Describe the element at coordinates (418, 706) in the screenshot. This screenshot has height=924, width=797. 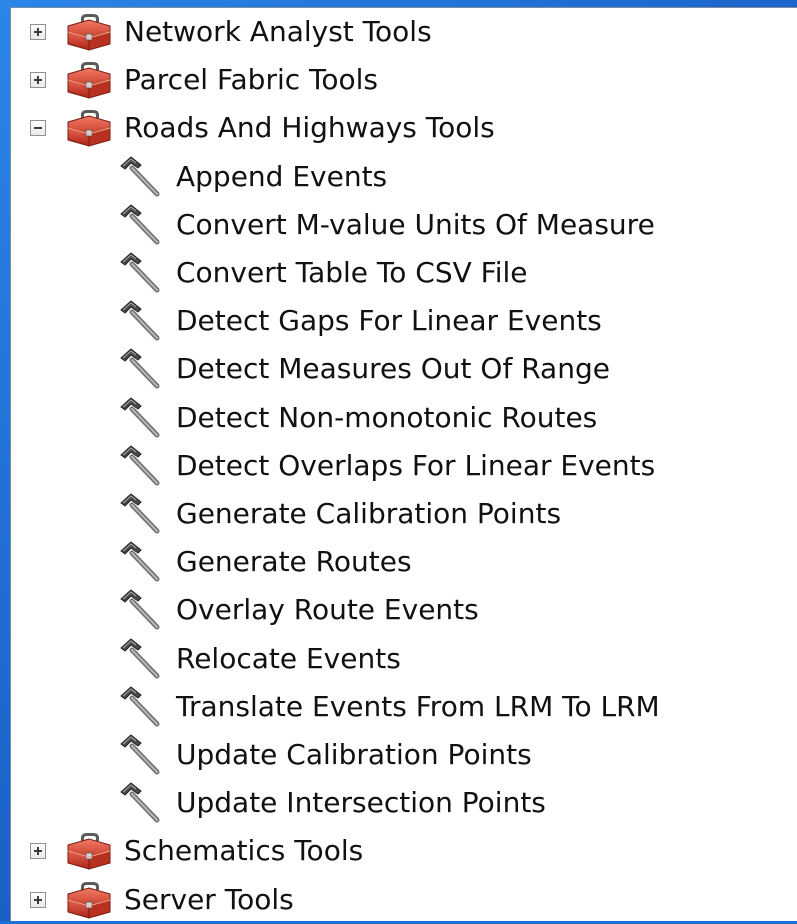
I see `tool-label: Translate Events From LRM To LRM` at that location.